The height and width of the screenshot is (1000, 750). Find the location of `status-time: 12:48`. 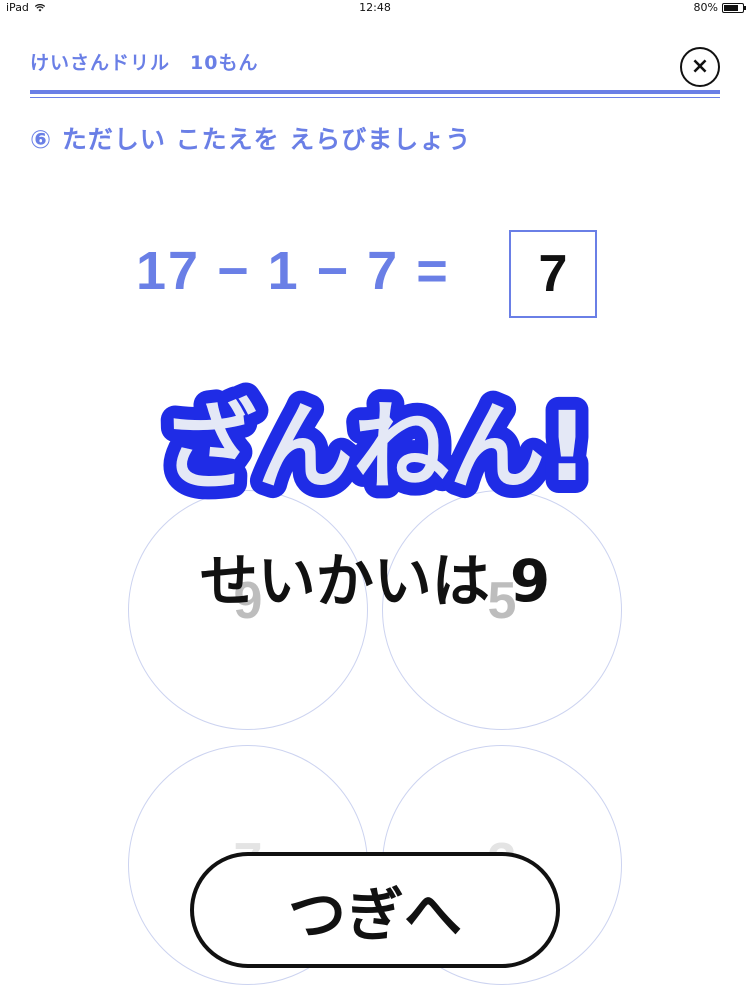

status-time: 12:48 is located at coordinates (375, 7).